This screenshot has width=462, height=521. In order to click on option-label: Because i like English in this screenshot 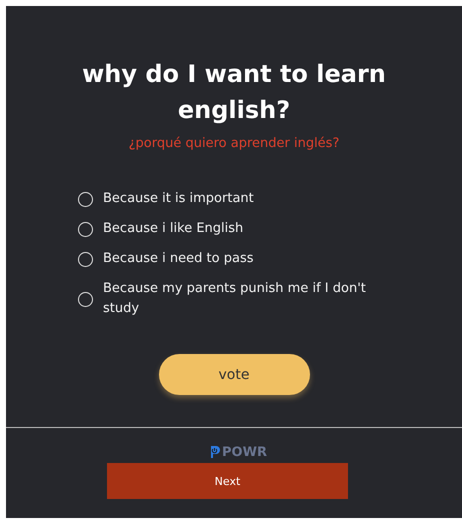, I will do `click(173, 229)`.